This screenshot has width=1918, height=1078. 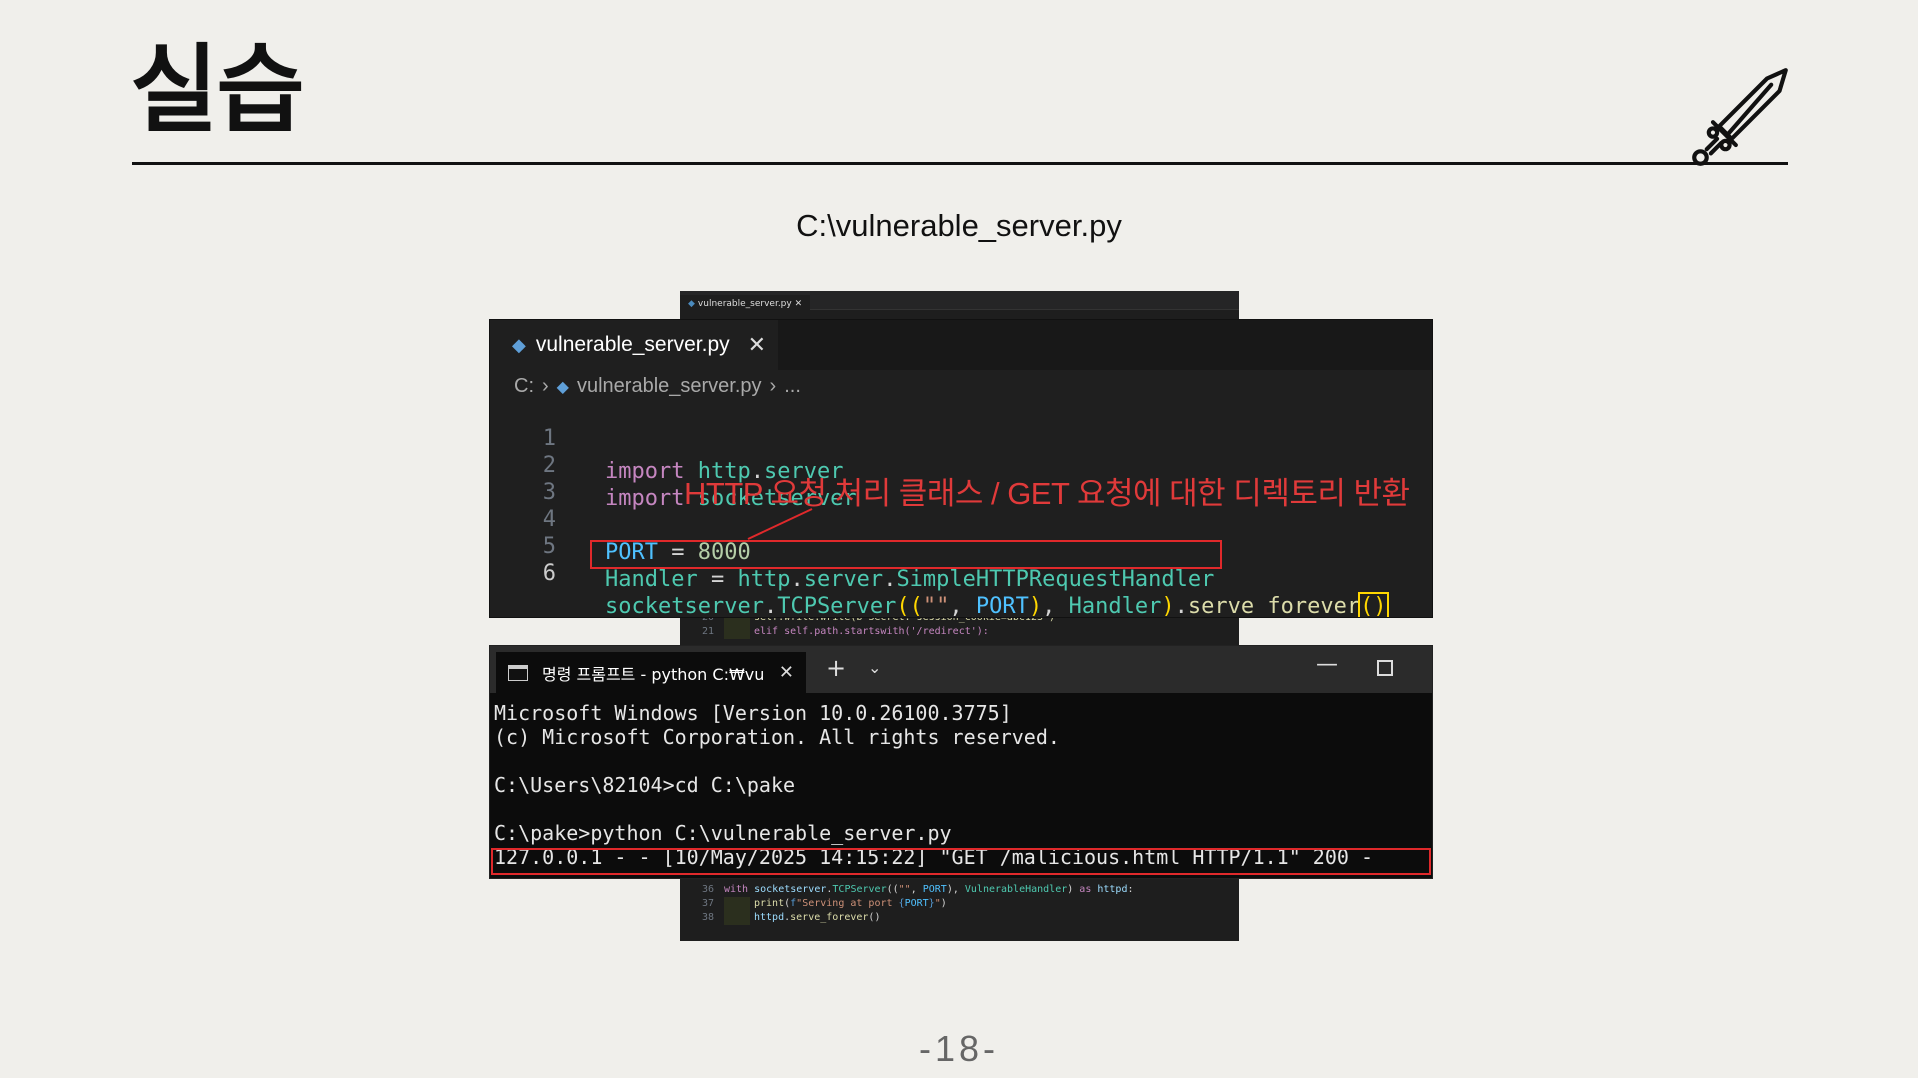 I want to click on terminal-line: C:\pake>python C:\vulnerable_server.py, so click(x=723, y=833).